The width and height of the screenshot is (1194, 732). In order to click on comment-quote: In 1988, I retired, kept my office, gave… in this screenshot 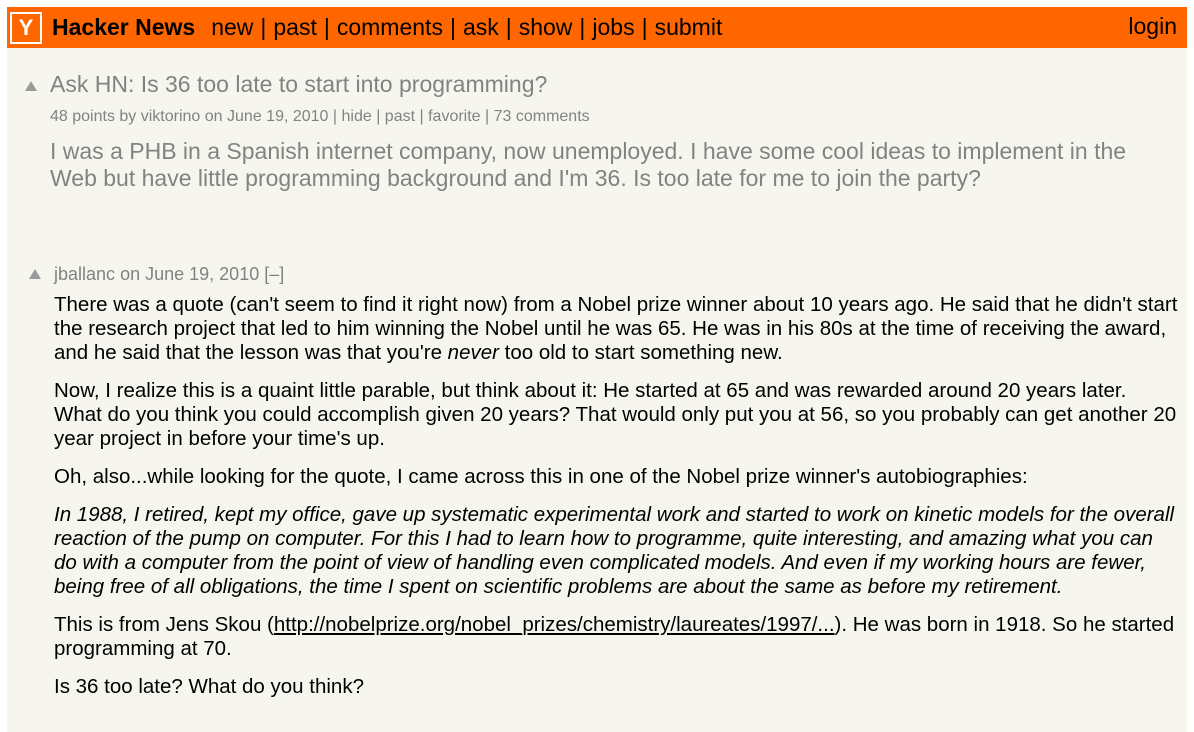, I will do `click(614, 550)`.